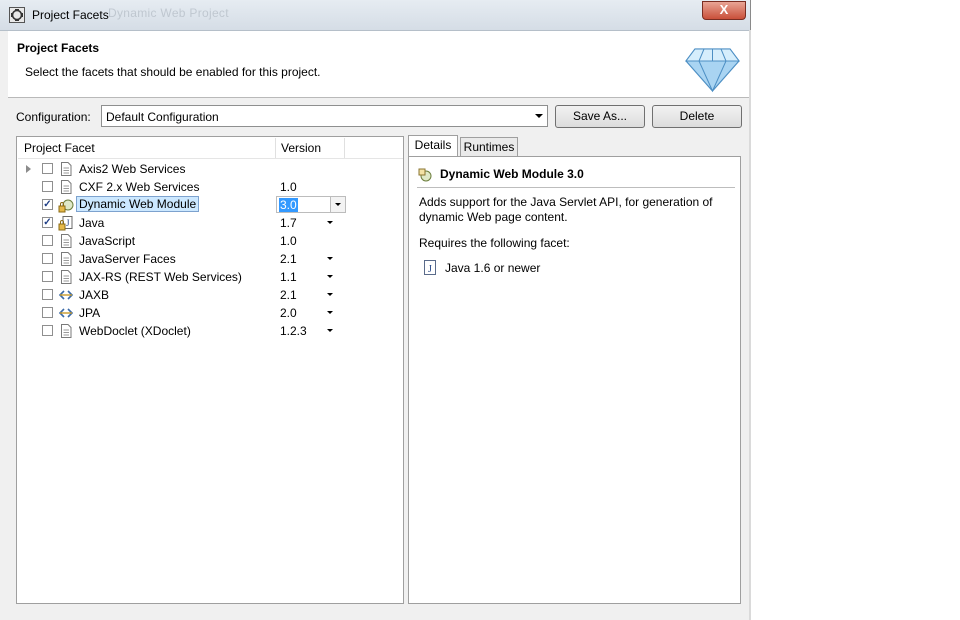  Describe the element at coordinates (494, 243) in the screenshot. I see `requires-label: Requires the following facet:` at that location.